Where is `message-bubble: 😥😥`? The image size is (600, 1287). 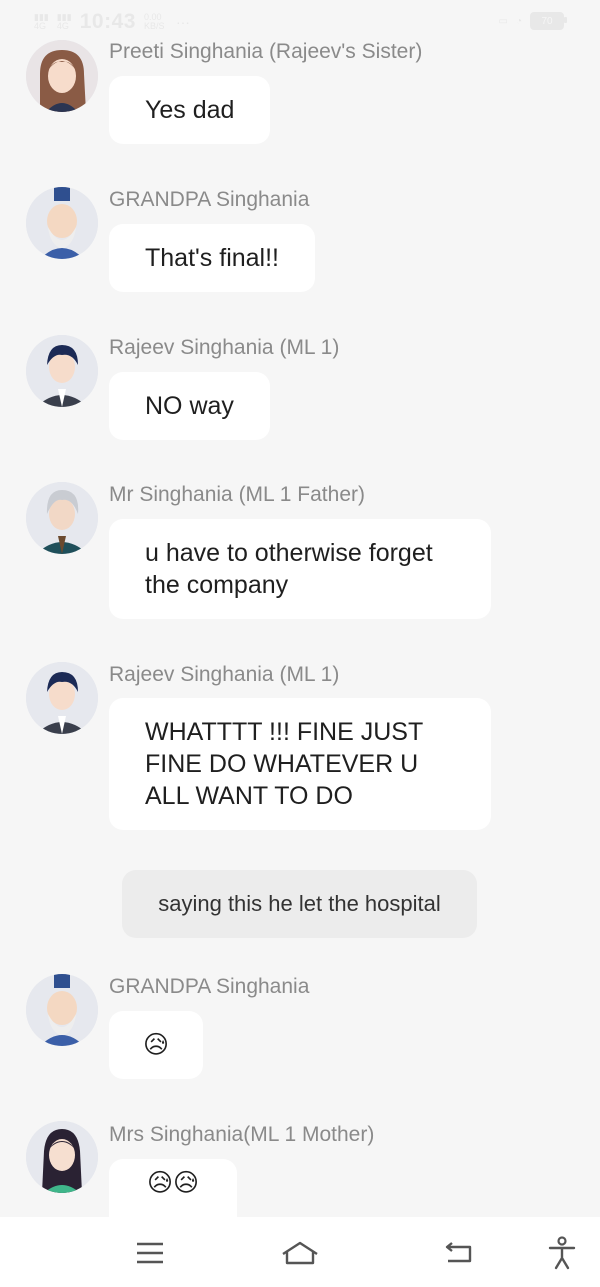 message-bubble: 😥😥 is located at coordinates (173, 1188).